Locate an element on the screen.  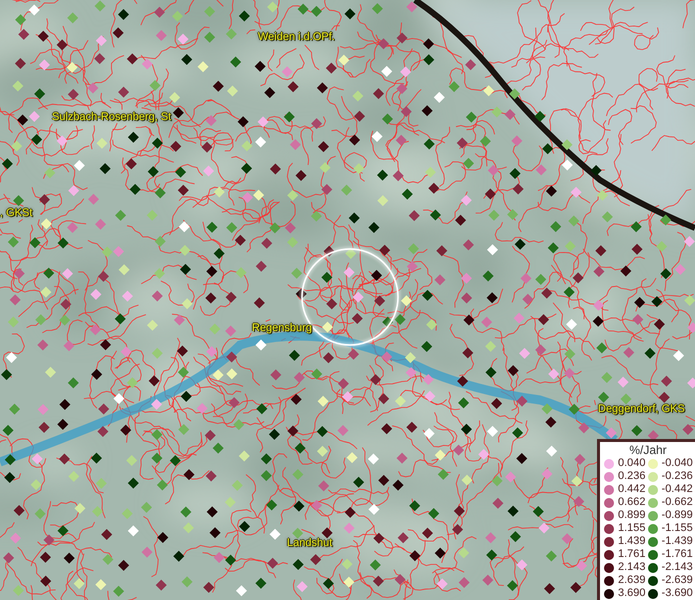
legend-value: -1.761 is located at coordinates (677, 554).